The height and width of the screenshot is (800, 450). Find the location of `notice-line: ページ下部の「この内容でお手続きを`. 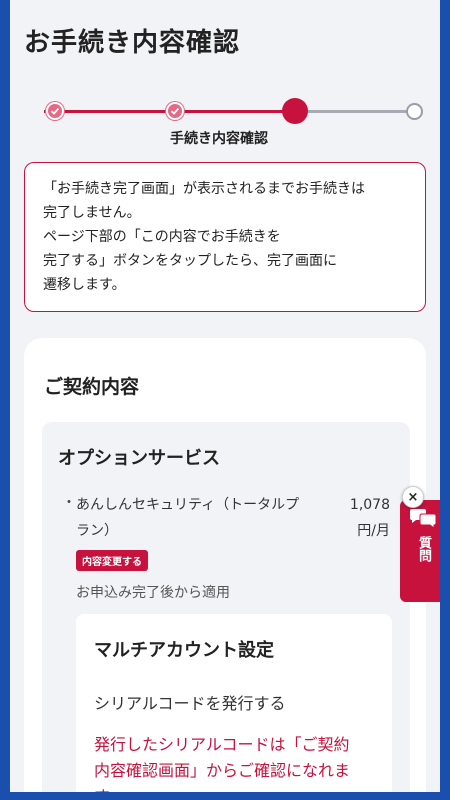

notice-line: ページ下部の「この内容でお手続きを is located at coordinates (162, 237).